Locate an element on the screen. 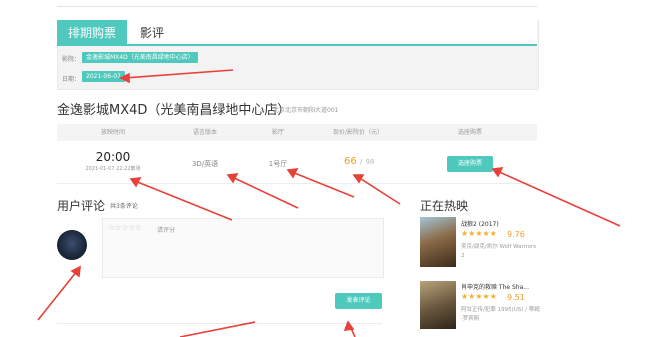  annotation-arrow-language is located at coordinates (265, 192).